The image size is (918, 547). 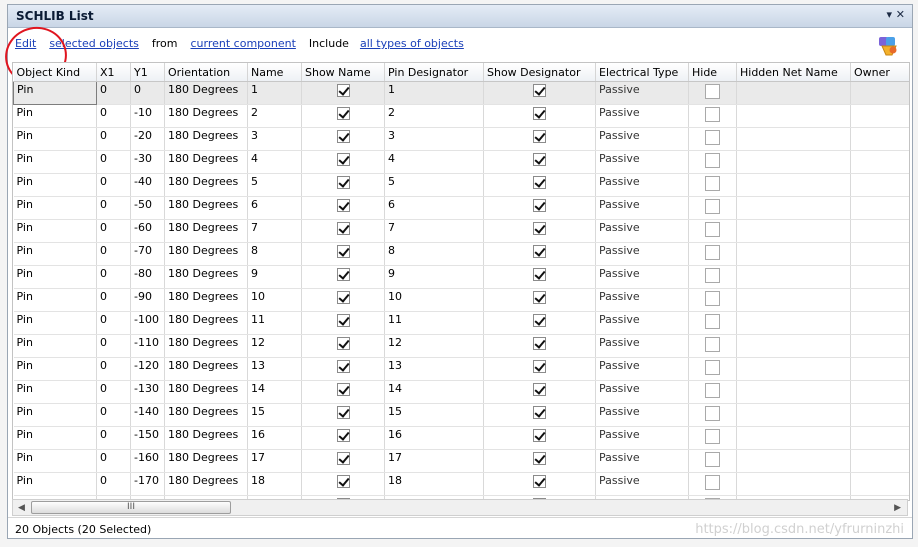 What do you see at coordinates (793, 72) in the screenshot?
I see `col-hidden-net-name: Hidden Net Name` at bounding box center [793, 72].